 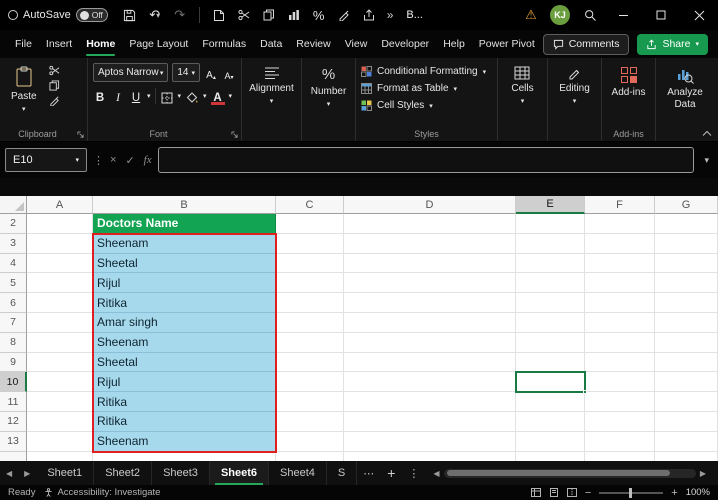 What do you see at coordinates (136, 95) in the screenshot?
I see `underline-button: U` at bounding box center [136, 95].